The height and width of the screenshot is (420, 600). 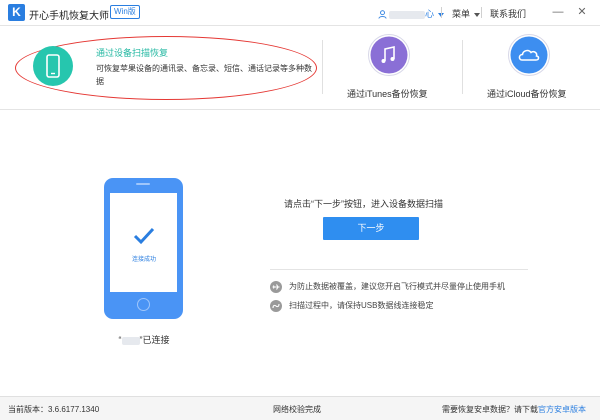 What do you see at coordinates (297, 409) in the screenshot?
I see `network-status: 网络校验完成` at bounding box center [297, 409].